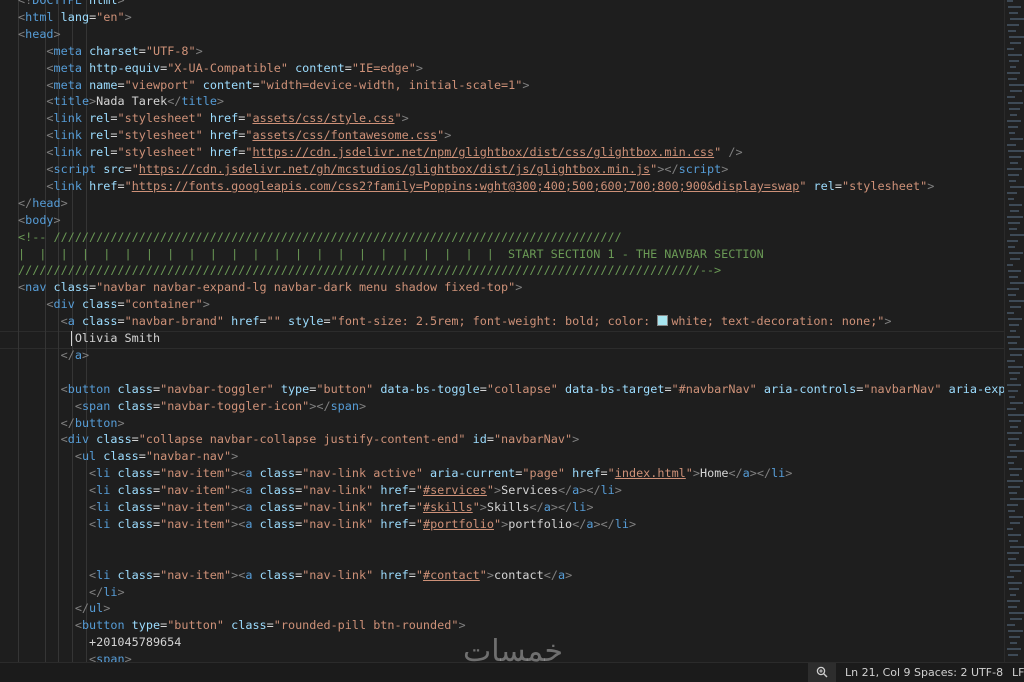  I want to click on code-line: <title>Nada Tarek</title>, so click(121, 101).